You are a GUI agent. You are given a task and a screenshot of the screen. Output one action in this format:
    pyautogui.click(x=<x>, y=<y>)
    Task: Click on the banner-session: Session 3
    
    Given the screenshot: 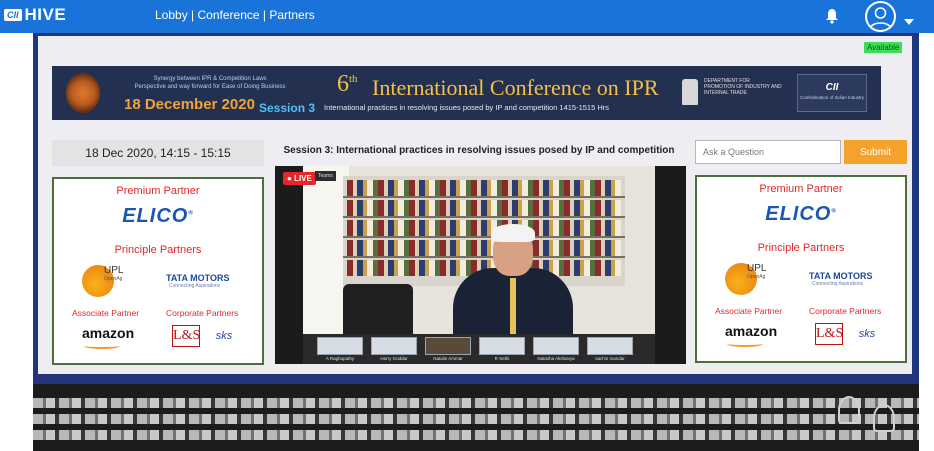 What is the action you would take?
    pyautogui.click(x=287, y=108)
    